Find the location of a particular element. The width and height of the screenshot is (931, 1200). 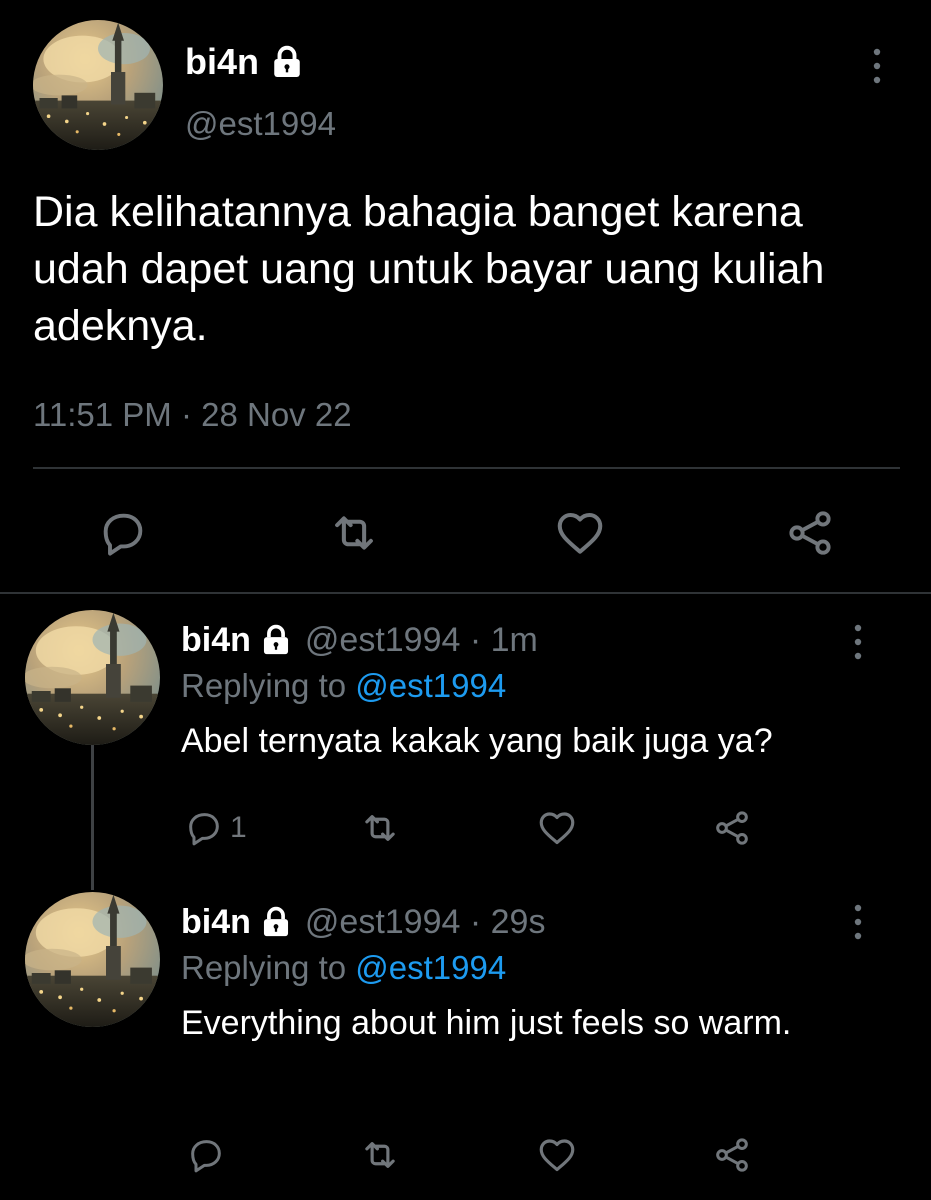

main-like-icon is located at coordinates (580, 533).